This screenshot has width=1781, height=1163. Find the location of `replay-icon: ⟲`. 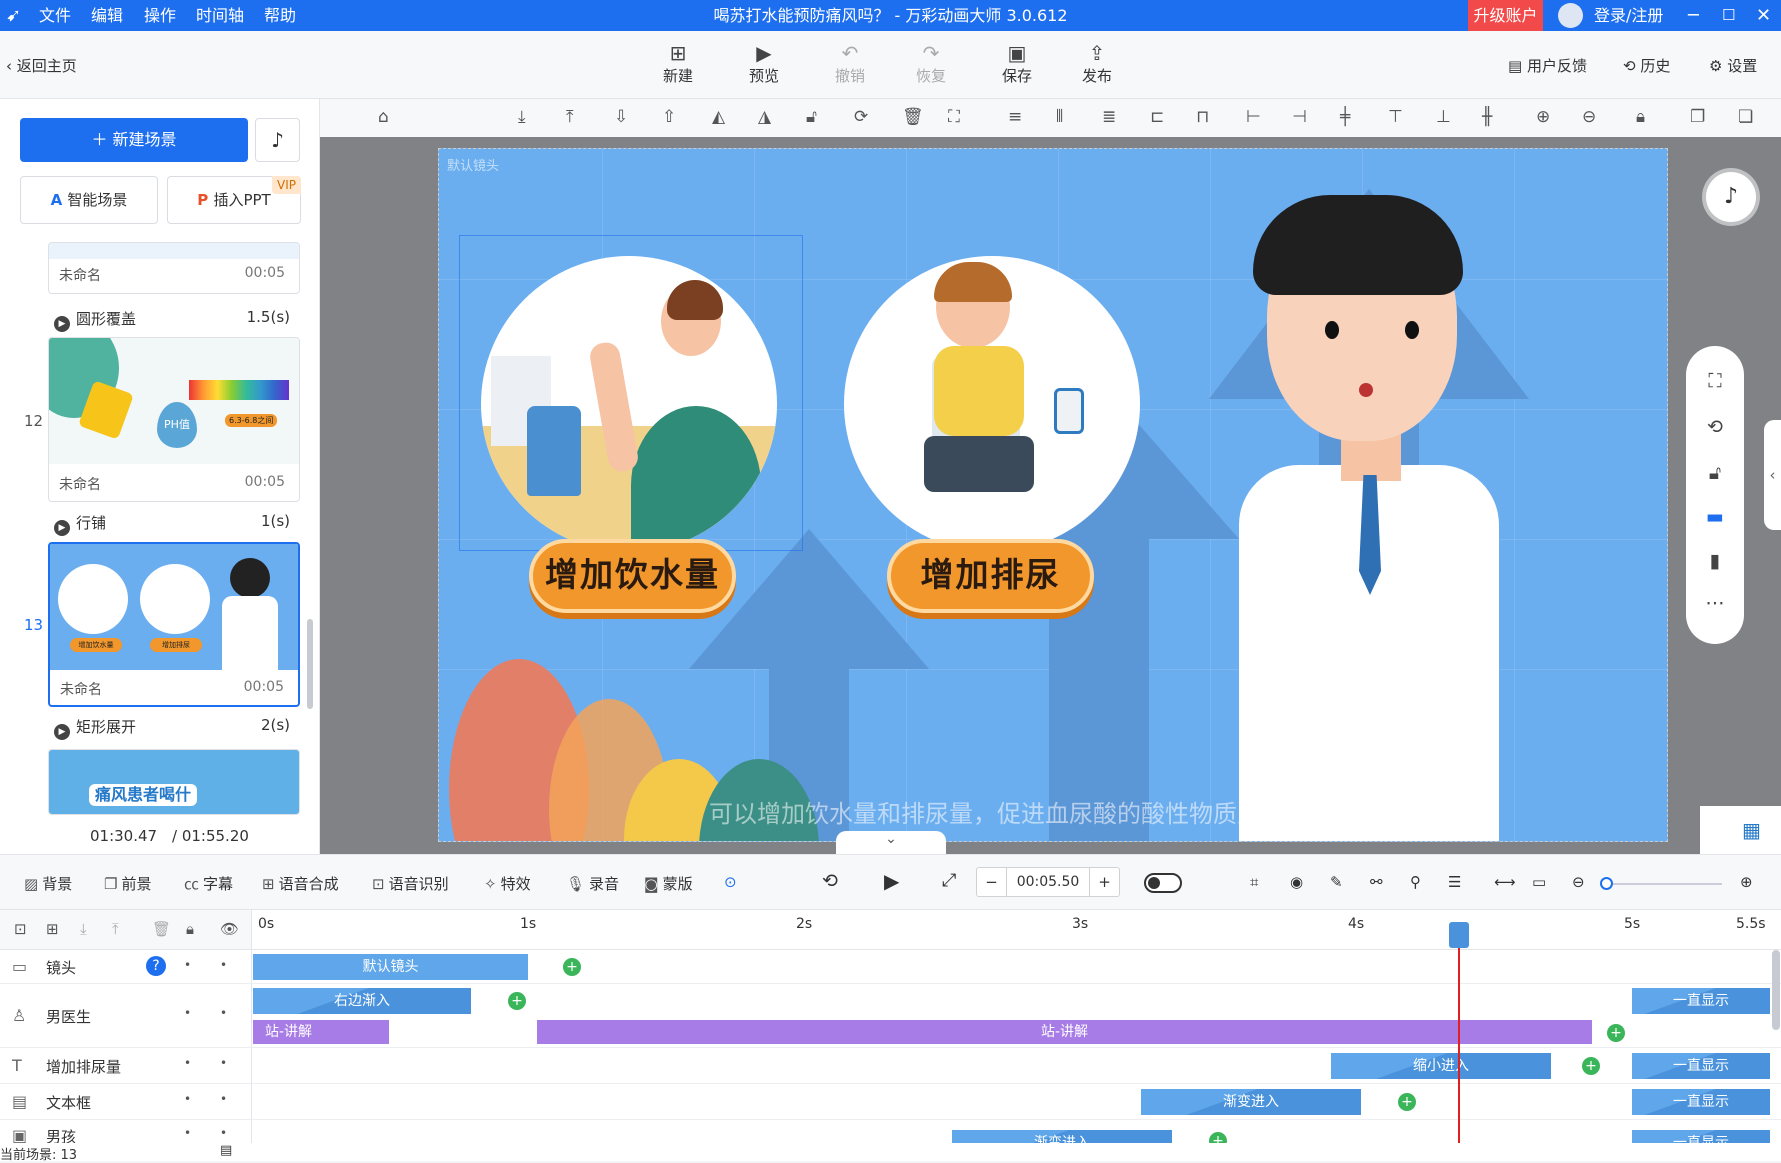

replay-icon: ⟲ is located at coordinates (830, 881).